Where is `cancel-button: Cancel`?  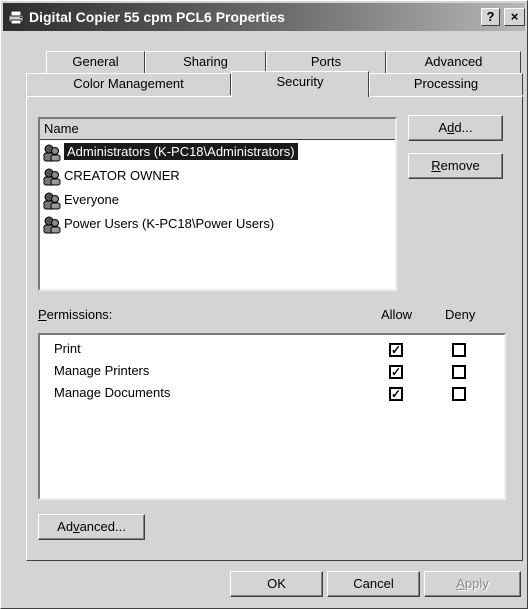 cancel-button: Cancel is located at coordinates (373, 584).